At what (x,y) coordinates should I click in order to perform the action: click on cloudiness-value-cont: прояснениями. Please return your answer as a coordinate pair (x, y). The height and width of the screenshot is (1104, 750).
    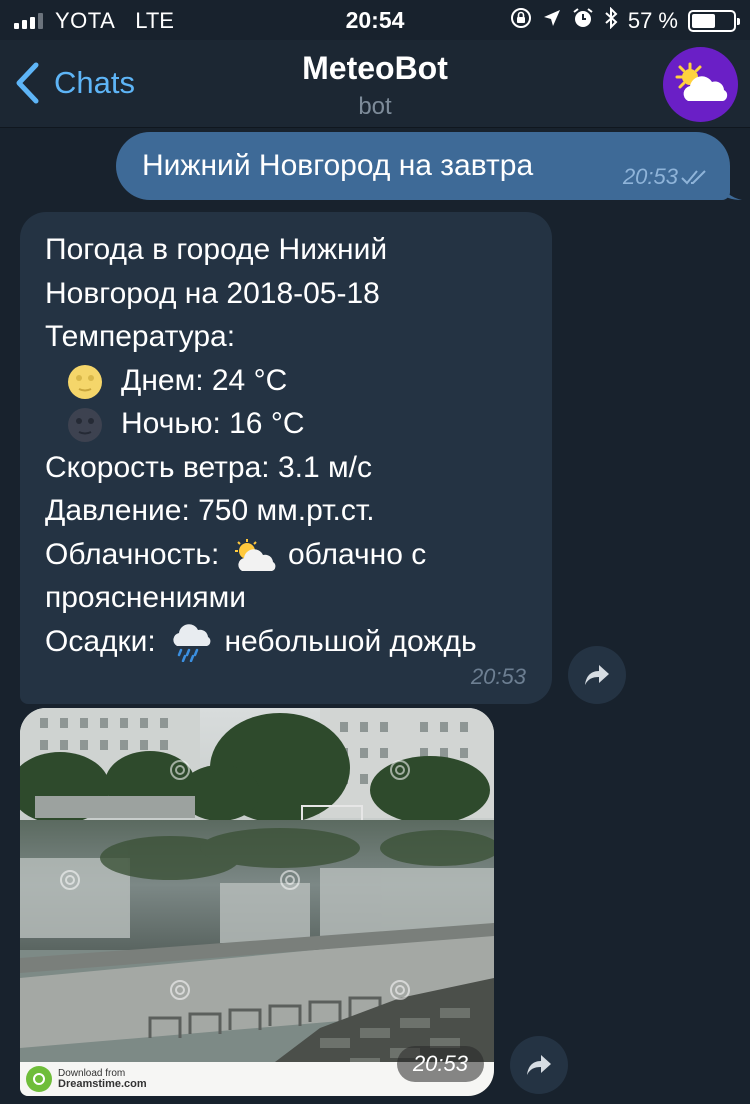
    Looking at the image, I should click on (146, 597).